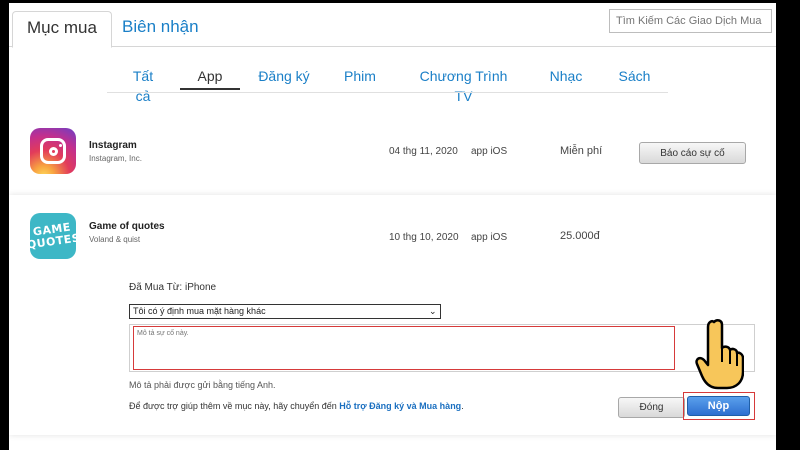 The height and width of the screenshot is (450, 800). What do you see at coordinates (634, 78) in the screenshot?
I see `tab-books: Sách` at bounding box center [634, 78].